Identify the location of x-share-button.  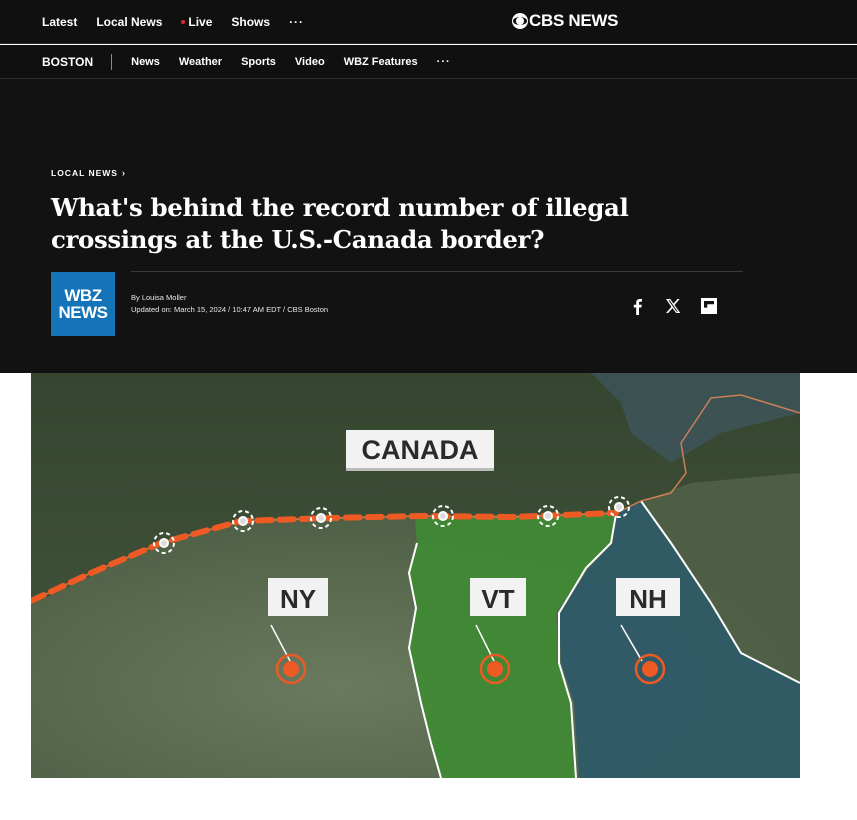
(673, 306).